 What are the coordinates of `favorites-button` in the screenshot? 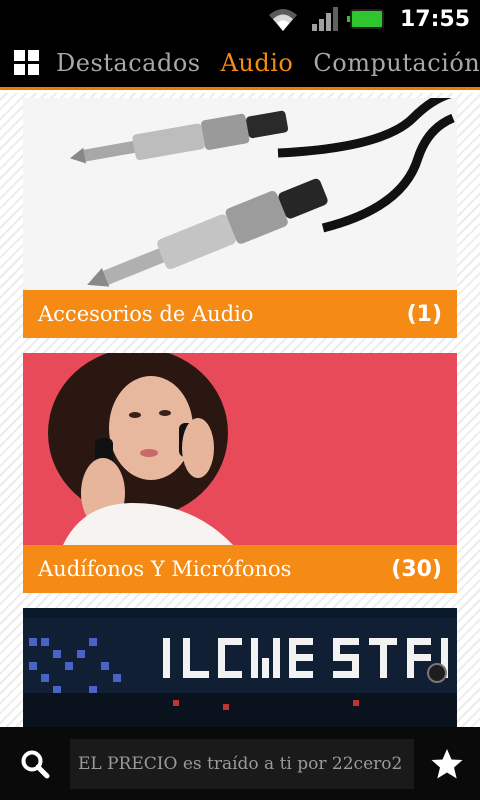 It's located at (447, 763).